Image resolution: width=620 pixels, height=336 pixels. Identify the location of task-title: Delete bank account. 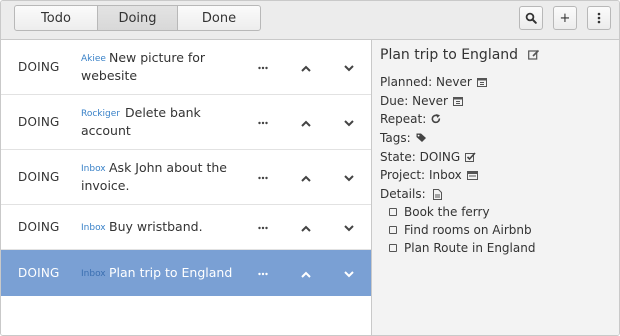
(141, 121).